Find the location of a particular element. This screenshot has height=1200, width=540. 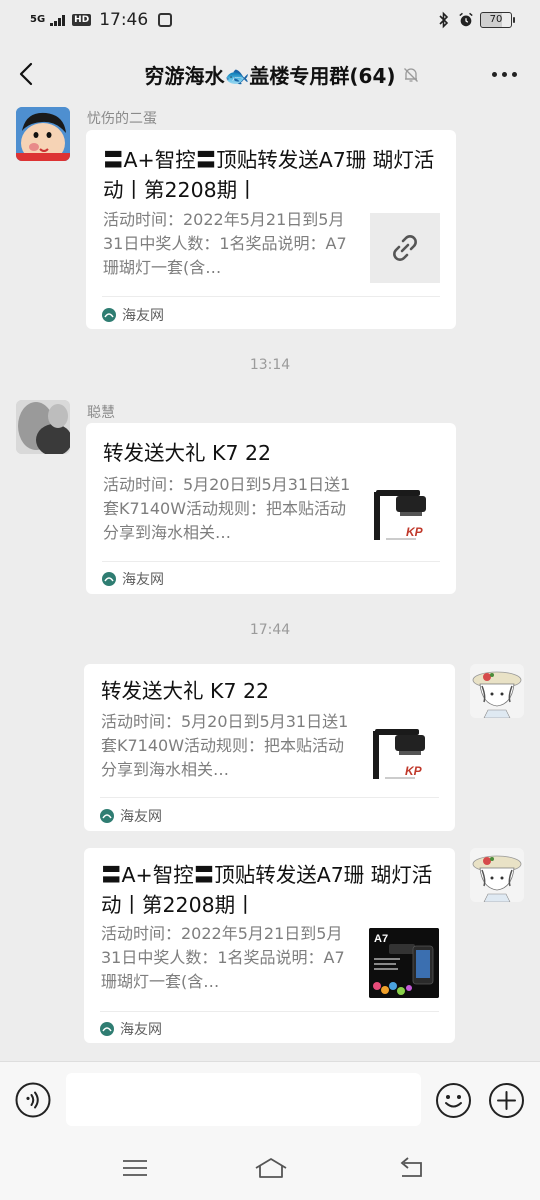

chat-title: 穷游海水🐟盖楼专用群(64) is located at coordinates (270, 74).